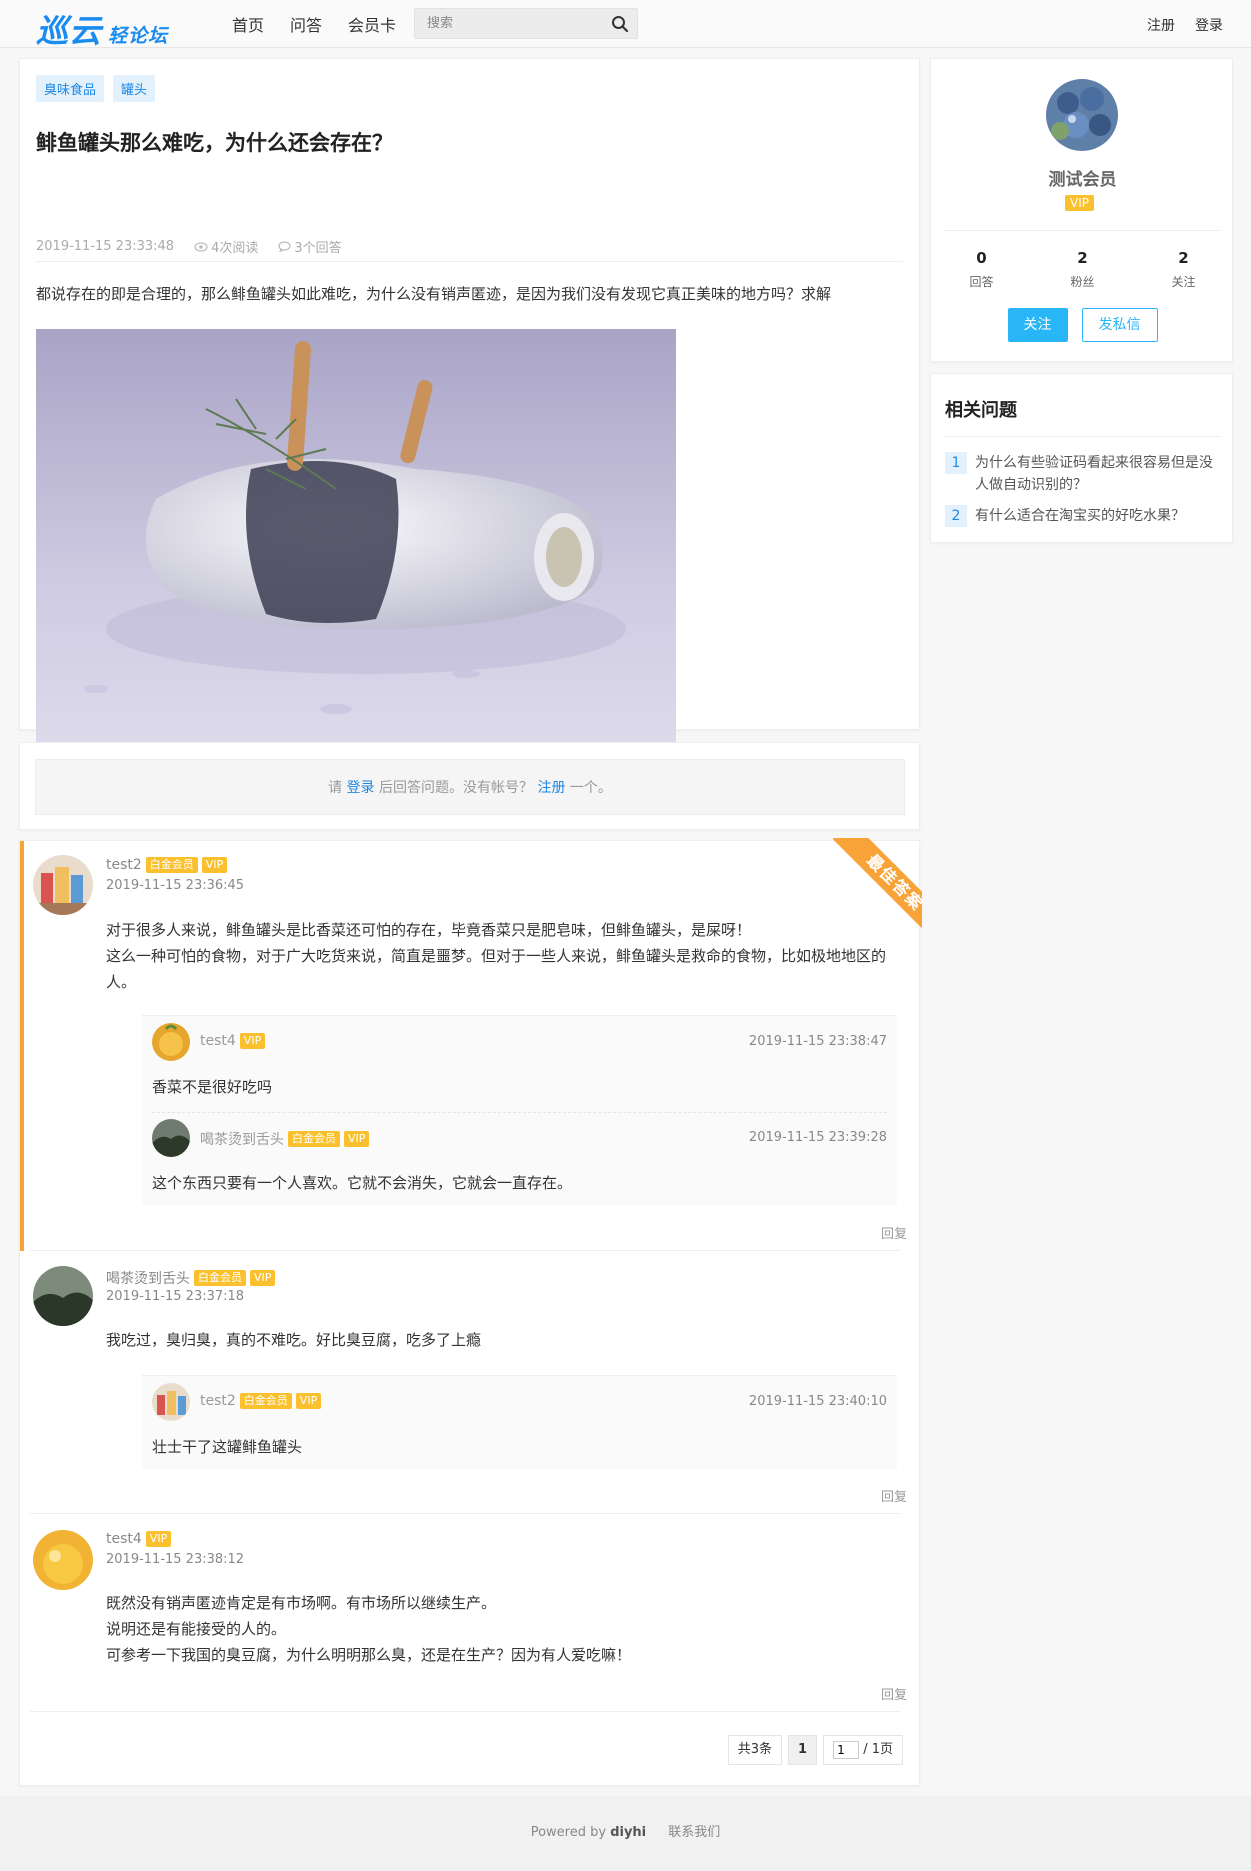 The image size is (1251, 1871). Describe the element at coordinates (1209, 25) in the screenshot. I see `login-link: 登录` at that location.